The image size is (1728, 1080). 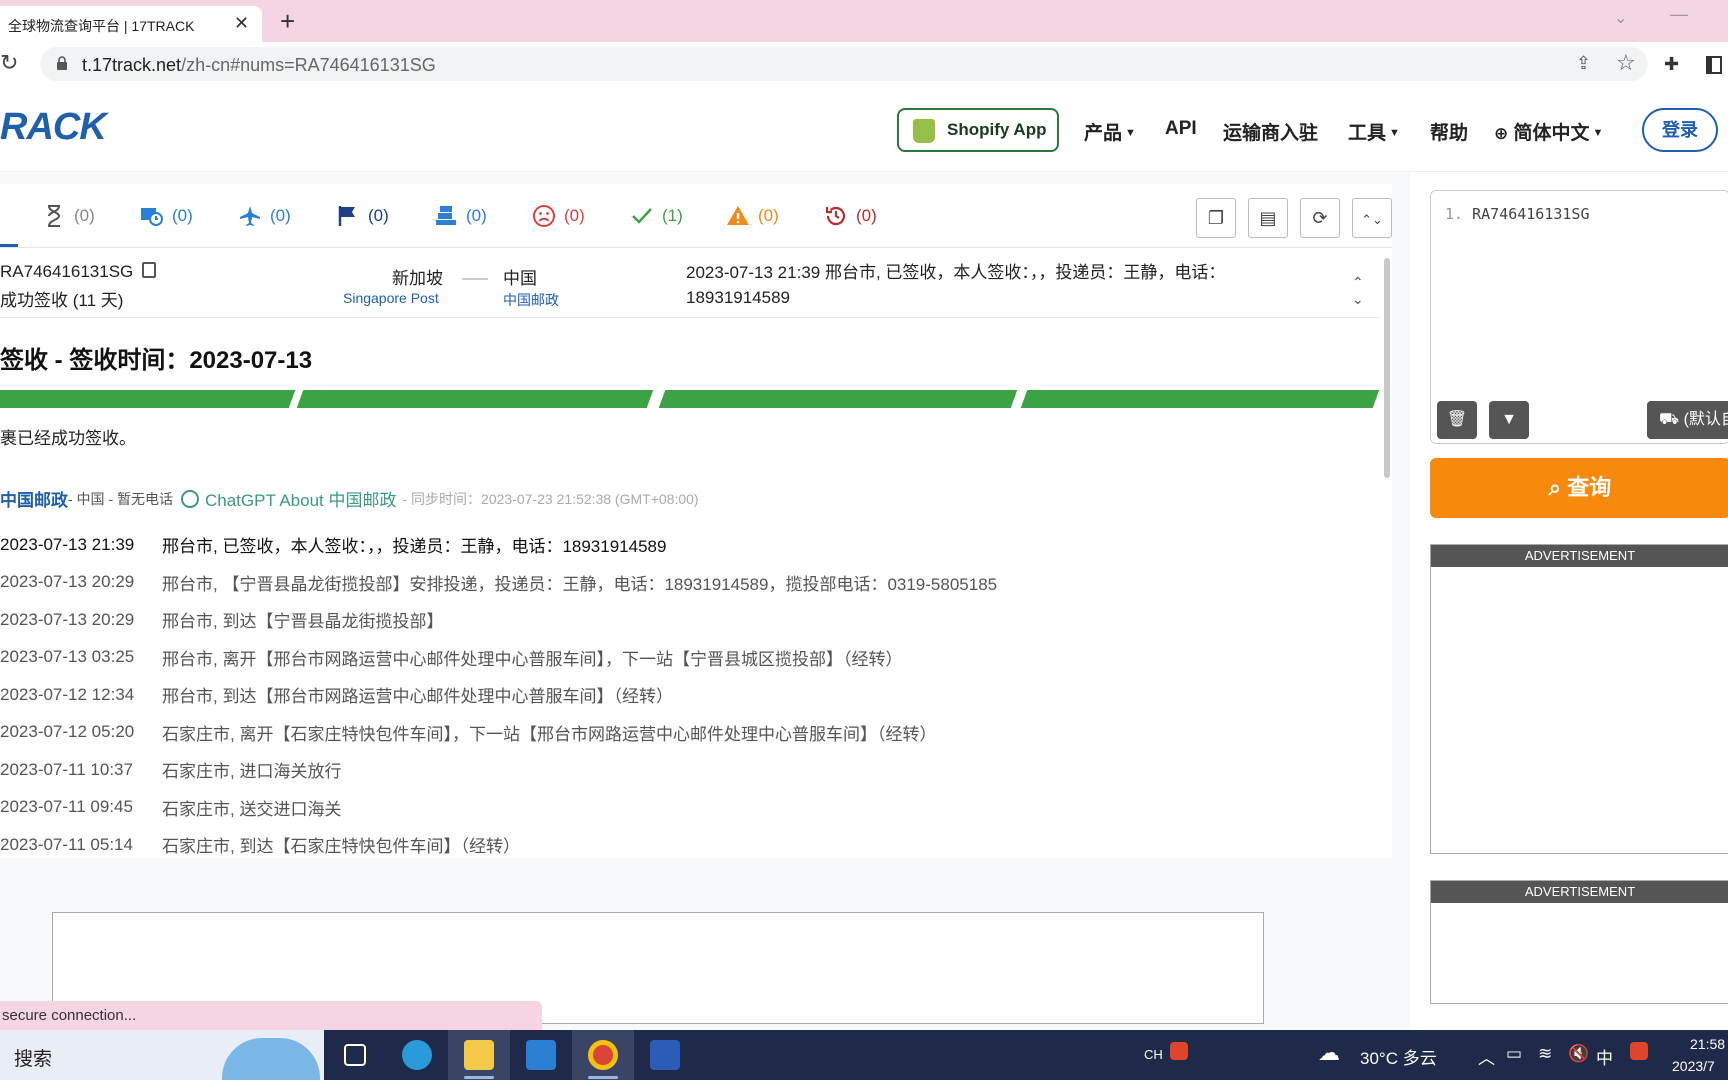 I want to click on login-button: 登录, so click(x=1680, y=130).